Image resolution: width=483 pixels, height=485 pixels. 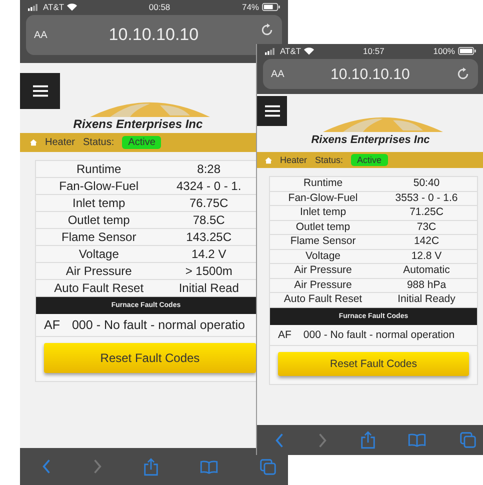 What do you see at coordinates (209, 271) in the screenshot?
I see `reading-value: > 1500m` at bounding box center [209, 271].